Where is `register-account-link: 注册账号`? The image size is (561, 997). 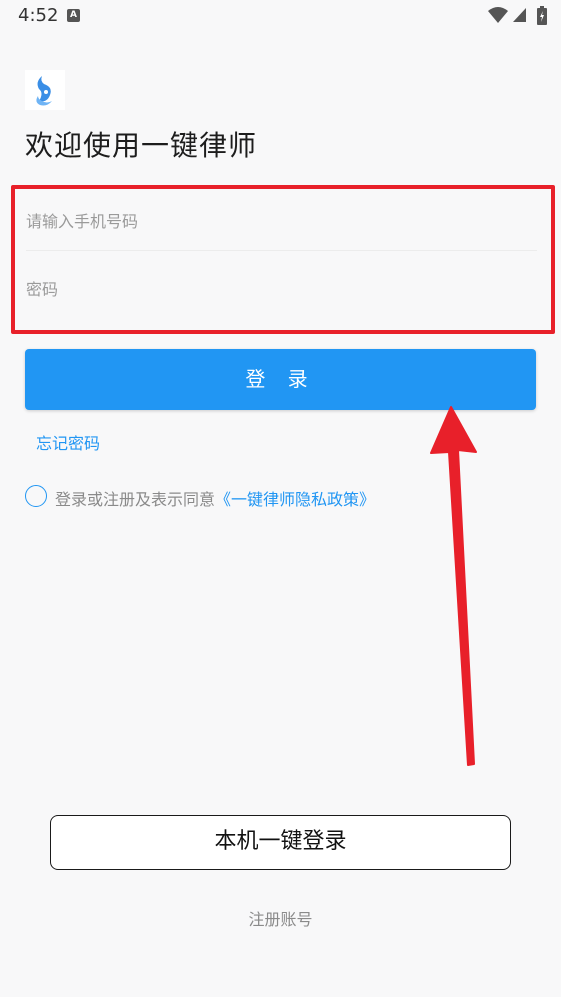 register-account-link: 注册账号 is located at coordinates (280, 918).